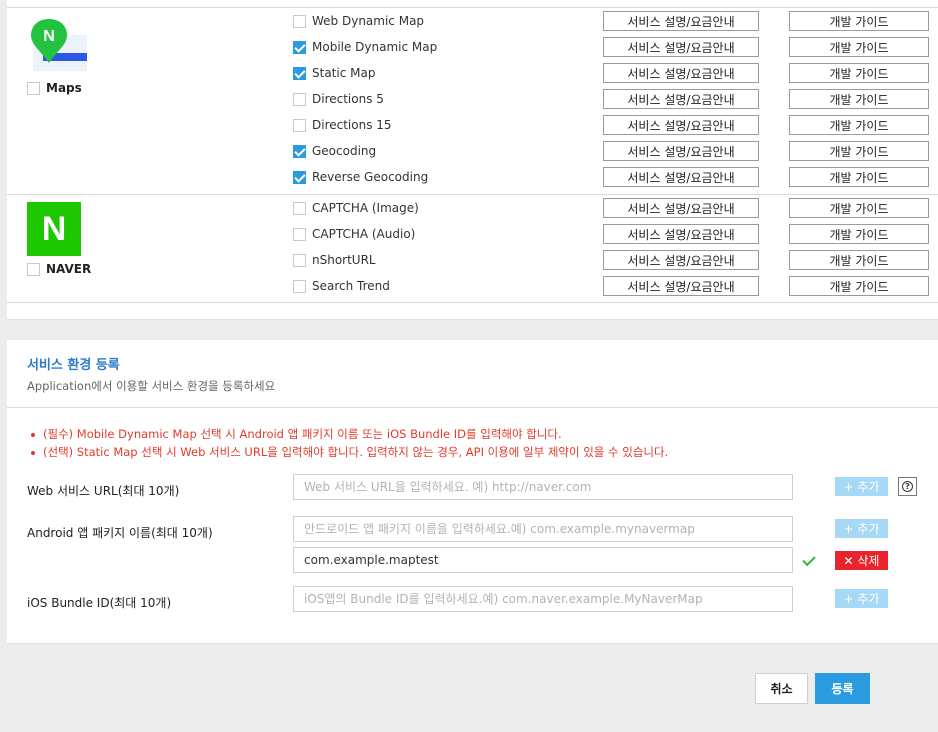 The height and width of the screenshot is (732, 938). What do you see at coordinates (861, 486) in the screenshot?
I see `web-url-add-button: + 추가` at bounding box center [861, 486].